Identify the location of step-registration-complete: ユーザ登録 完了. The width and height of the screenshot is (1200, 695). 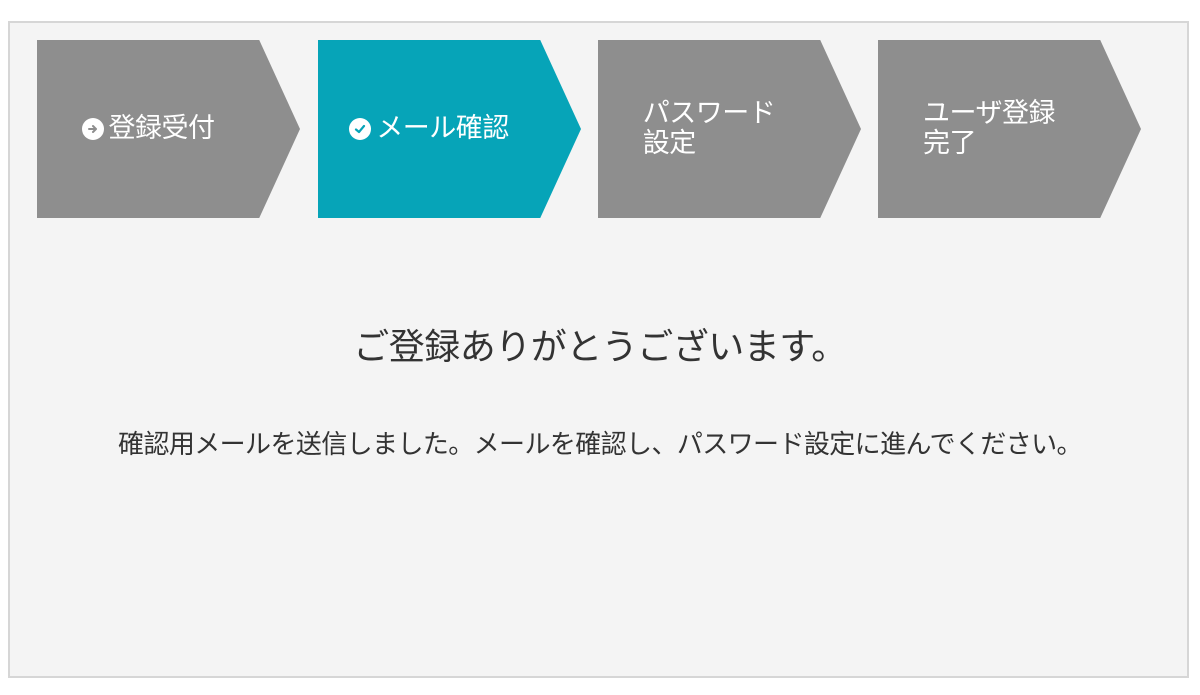
(1009, 129).